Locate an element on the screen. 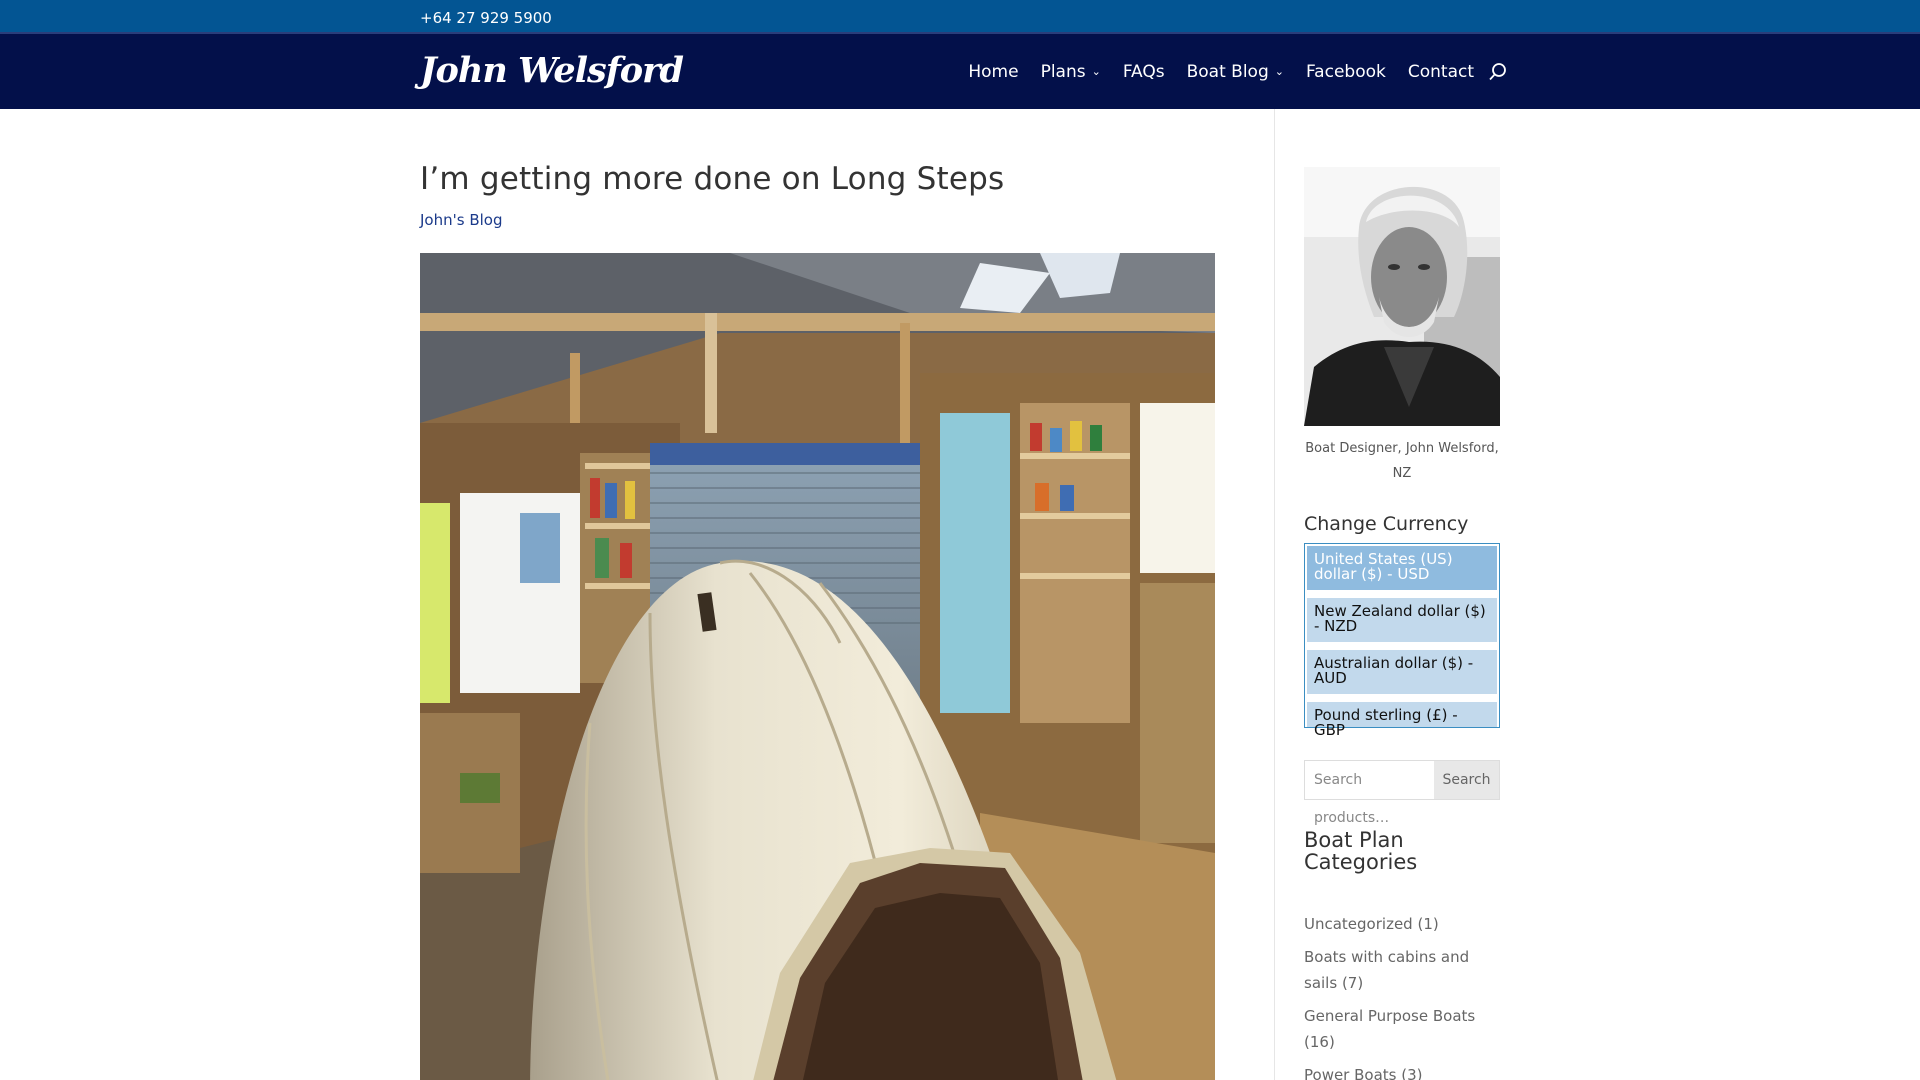  nav-label: Home is located at coordinates (993, 71).